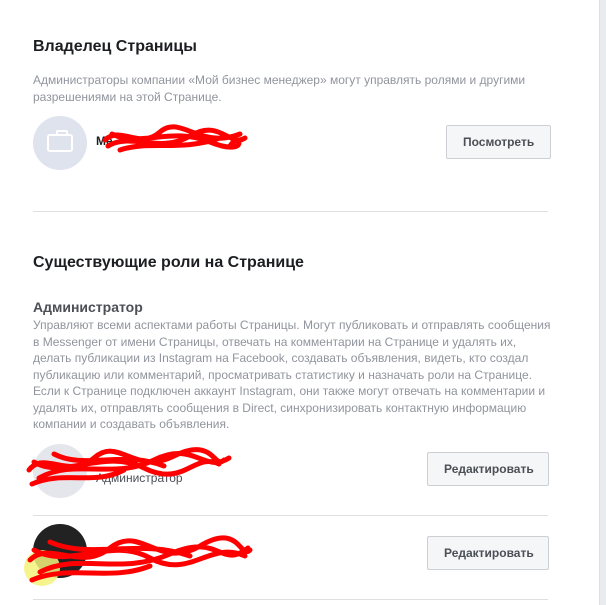  I want to click on owner-name: Ме, so click(104, 141).